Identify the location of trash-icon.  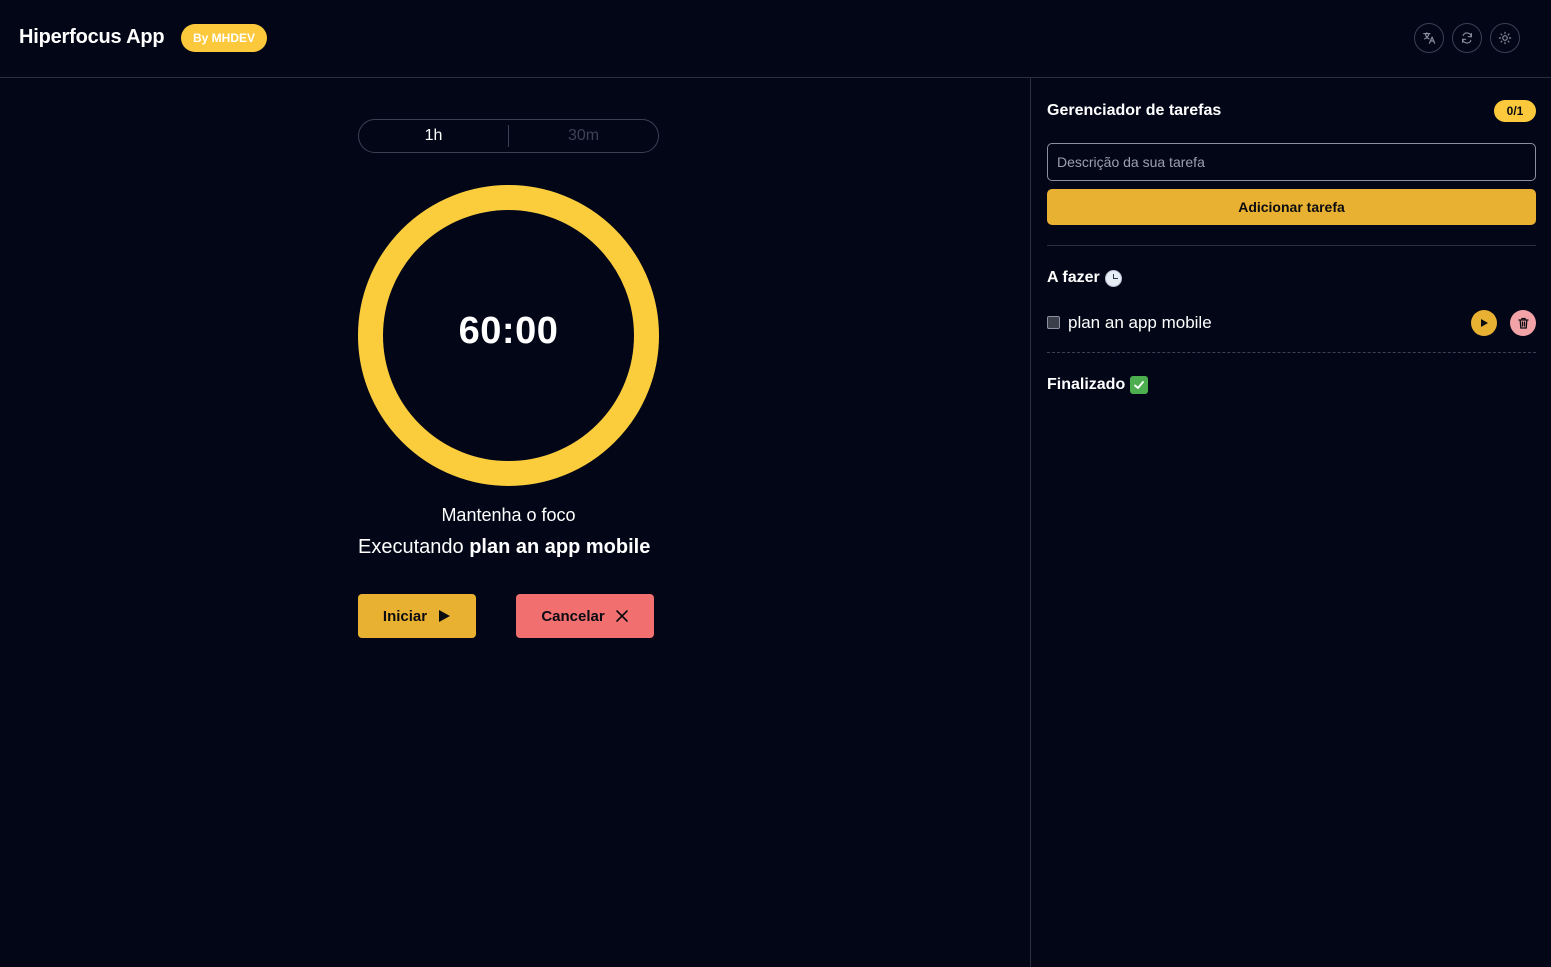
(1523, 323).